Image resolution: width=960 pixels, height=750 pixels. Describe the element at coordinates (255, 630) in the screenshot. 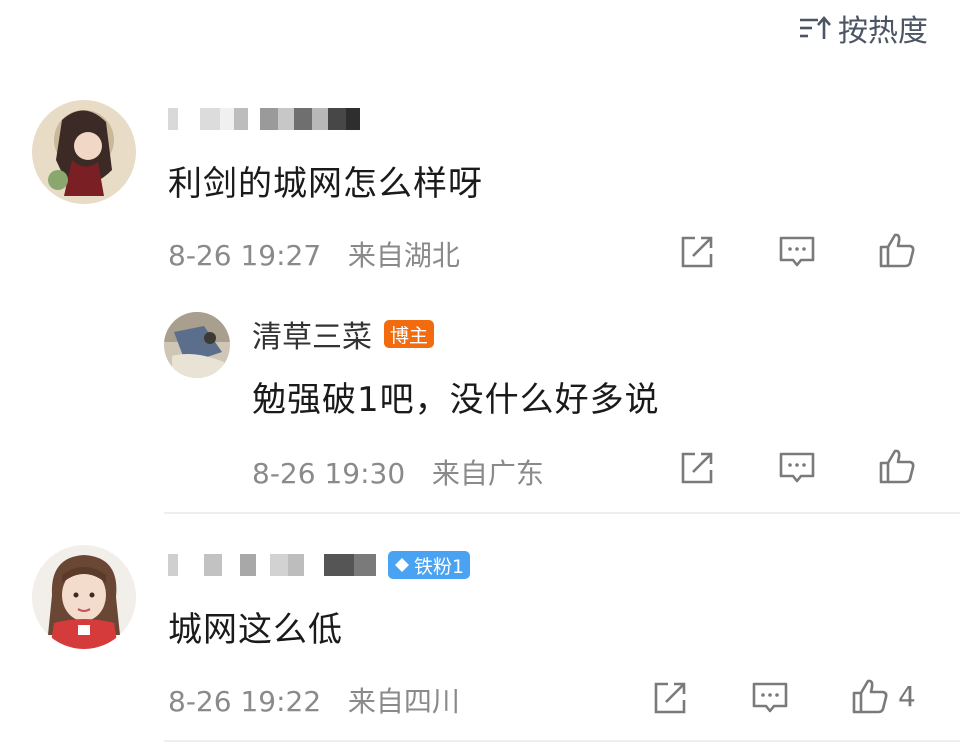

I see `comment-text: 城网这么低` at that location.